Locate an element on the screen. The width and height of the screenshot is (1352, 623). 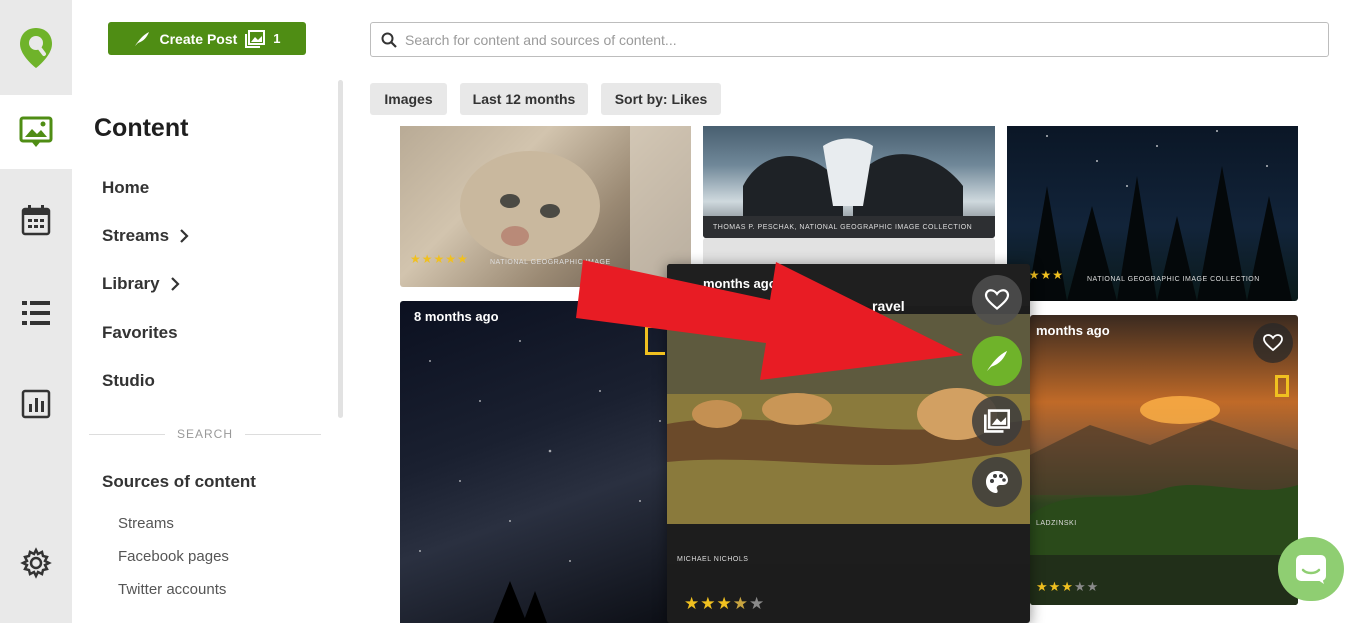
nav-library: Library is located at coordinates (141, 284).